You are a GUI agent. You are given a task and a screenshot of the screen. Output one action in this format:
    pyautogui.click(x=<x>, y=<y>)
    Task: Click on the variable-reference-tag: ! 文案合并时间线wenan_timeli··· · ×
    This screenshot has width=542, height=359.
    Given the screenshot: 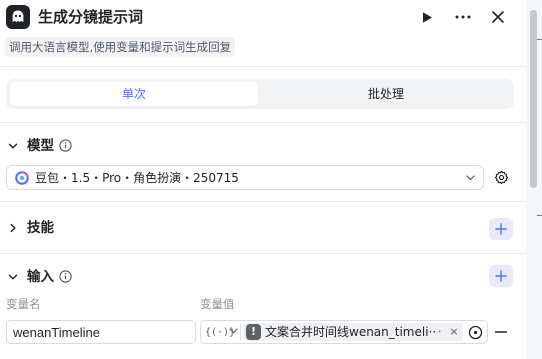 What is the action you would take?
    pyautogui.click(x=353, y=332)
    